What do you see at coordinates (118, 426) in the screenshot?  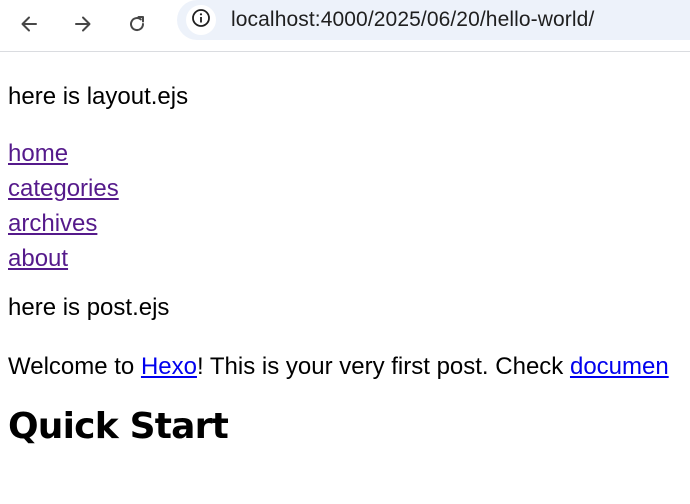 I see `quick-start-heading: Quick Start` at bounding box center [118, 426].